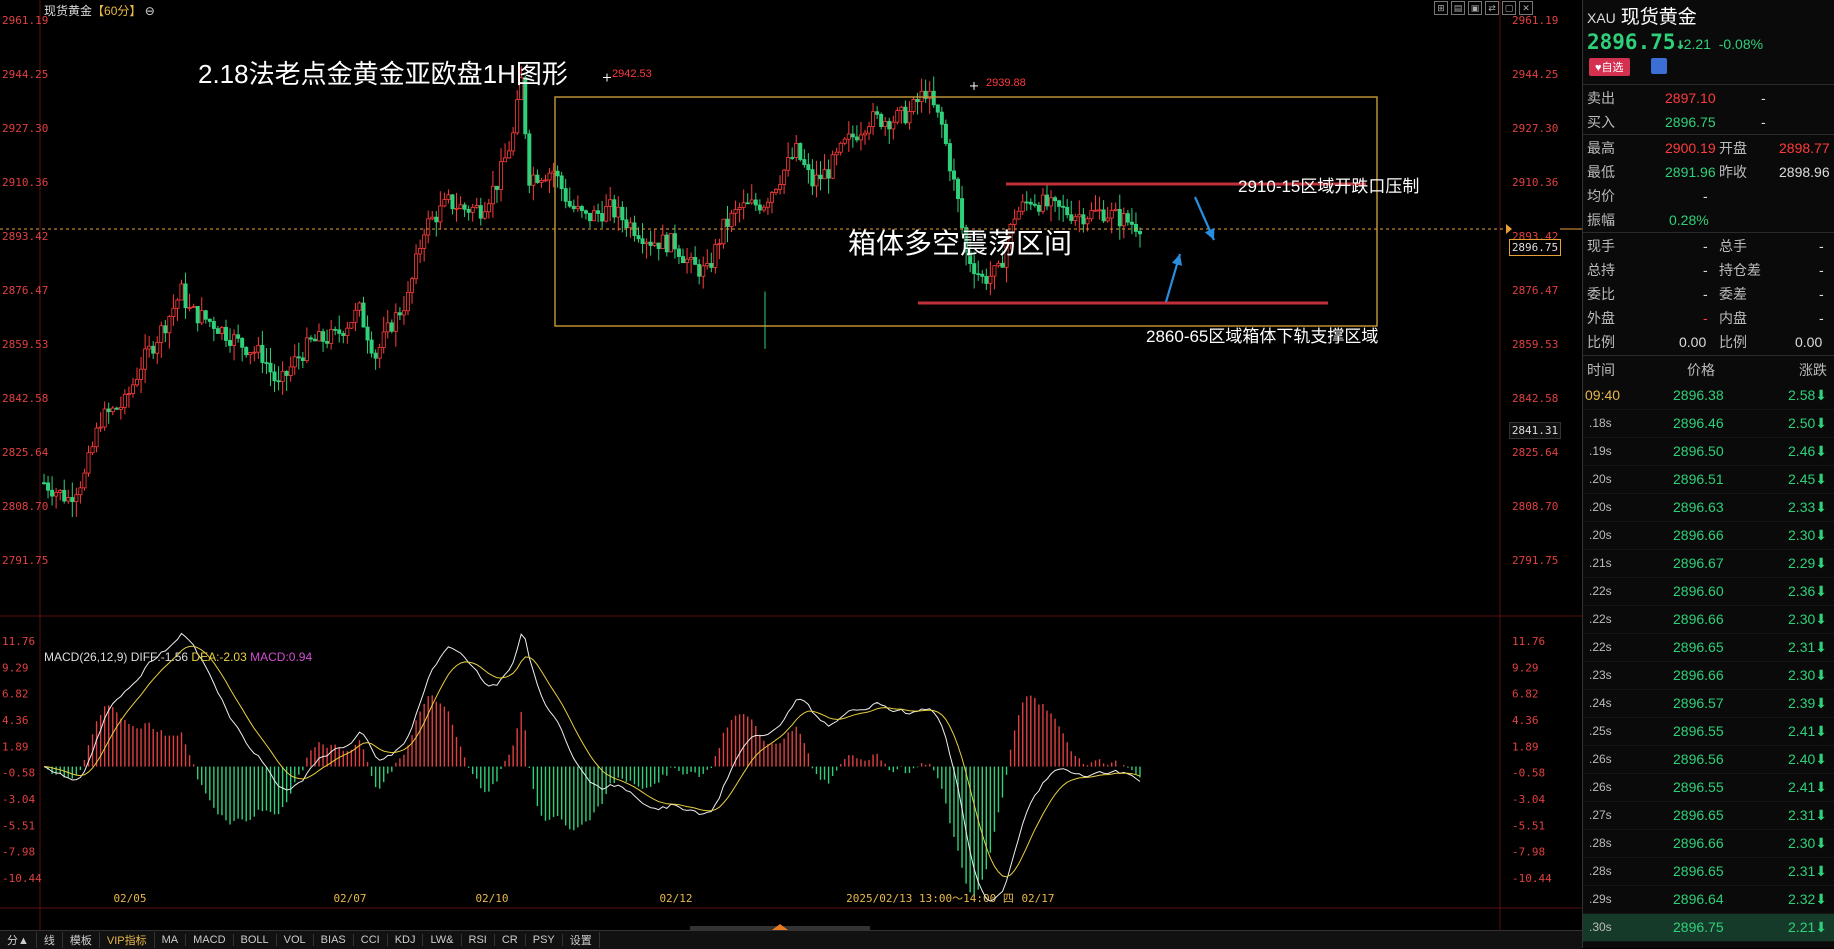 The image size is (1834, 949). Describe the element at coordinates (1708, 732) in the screenshot. I see `tick-row: .25s 2896.55 2.41⬇` at that location.